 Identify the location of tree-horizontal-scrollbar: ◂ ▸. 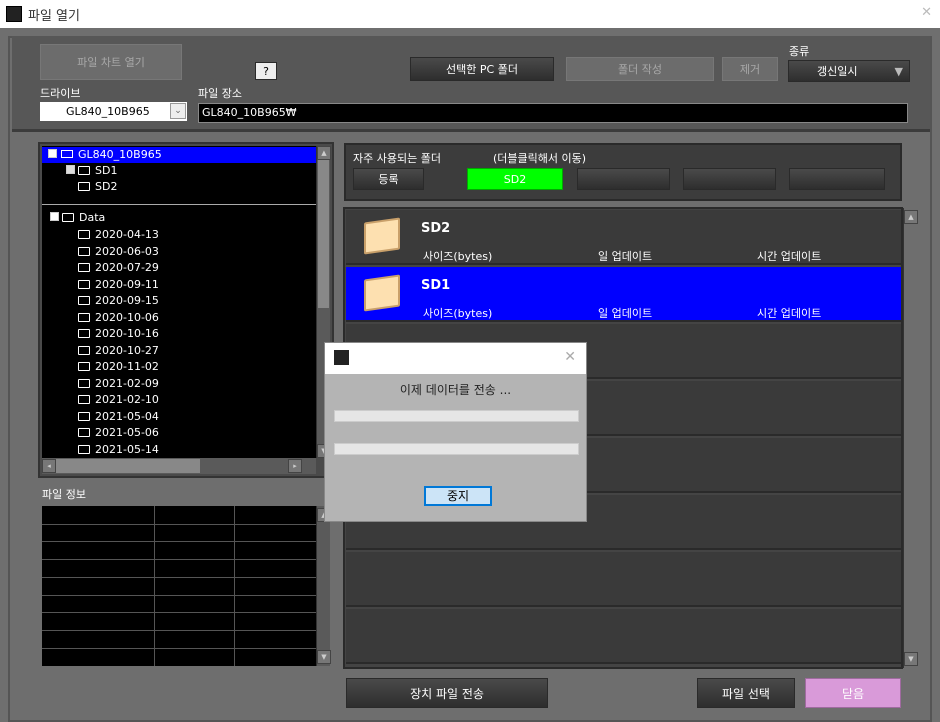
(179, 466).